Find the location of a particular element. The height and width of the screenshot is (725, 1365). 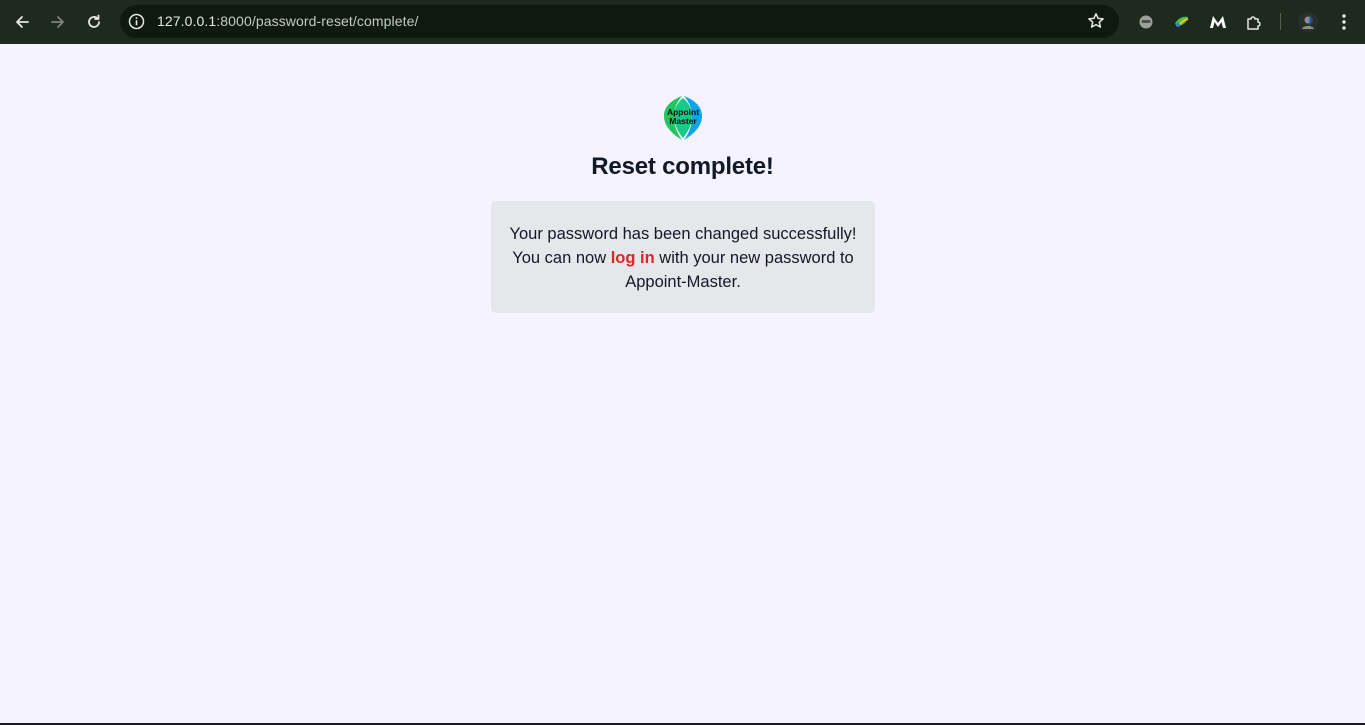

url-path: :8000/password-reset/complete/ is located at coordinates (317, 21).